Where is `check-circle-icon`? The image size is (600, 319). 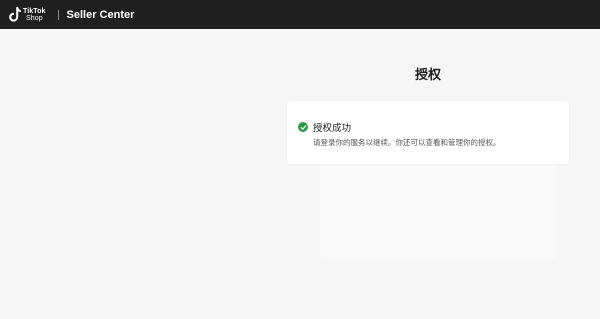
check-circle-icon is located at coordinates (303, 127).